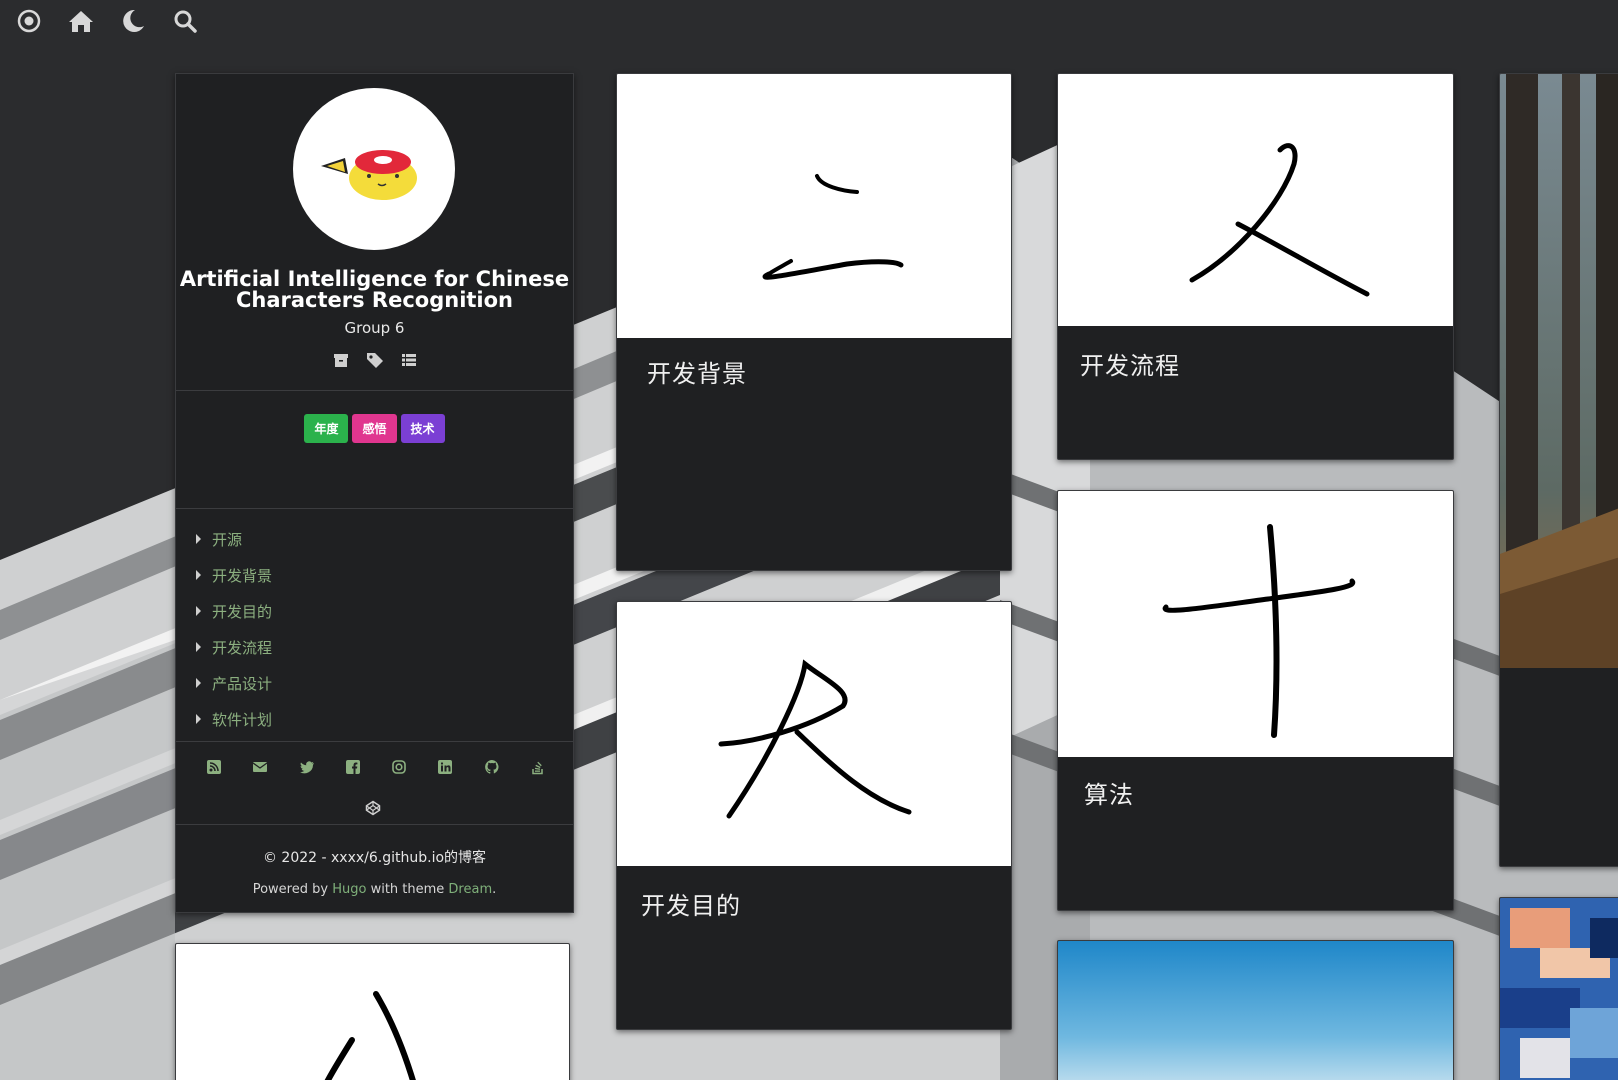 The height and width of the screenshot is (1080, 1618). I want to click on post-card-purpose: 开发目的, so click(814, 815).